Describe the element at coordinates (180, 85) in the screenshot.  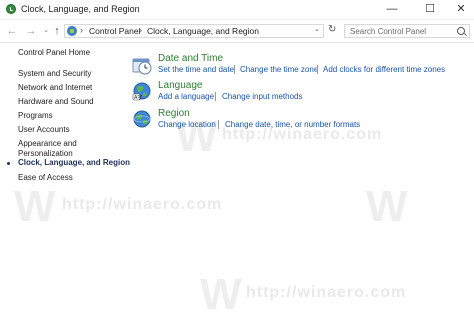
I see `category-title-language: Language` at that location.